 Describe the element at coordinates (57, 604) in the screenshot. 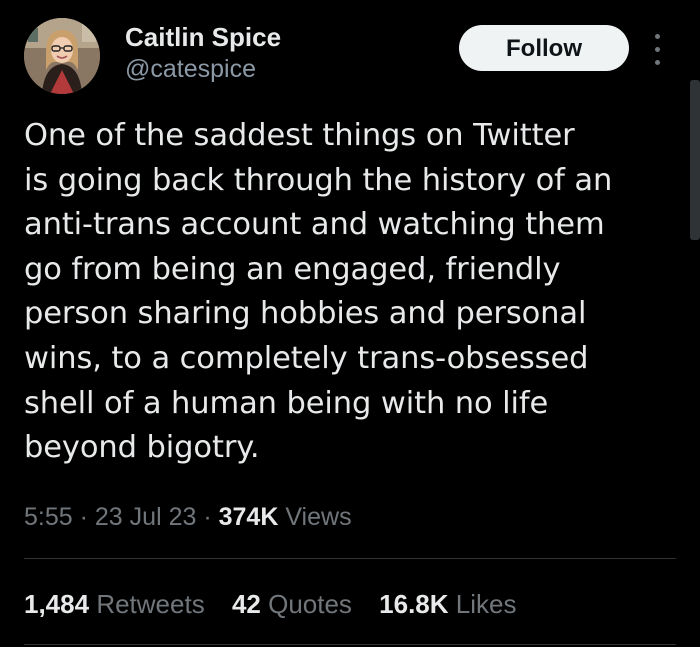

I see `retweets-count: 1,484` at that location.